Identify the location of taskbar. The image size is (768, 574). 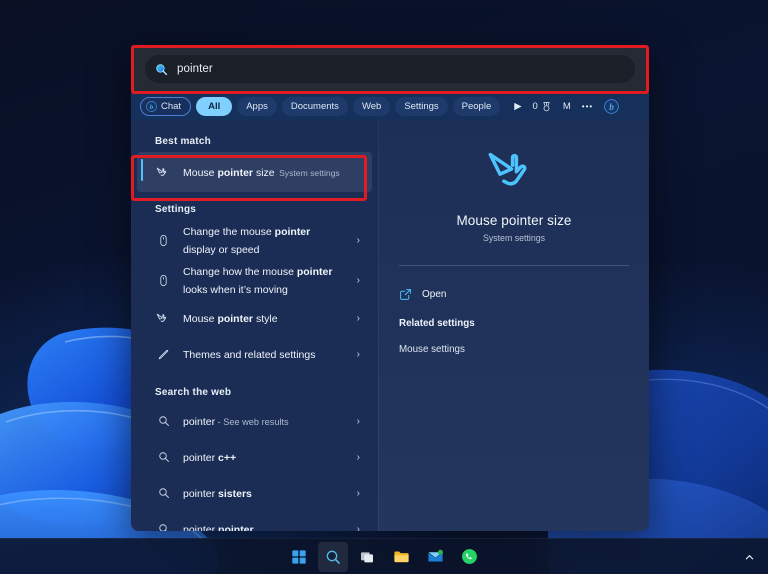
(384, 556).